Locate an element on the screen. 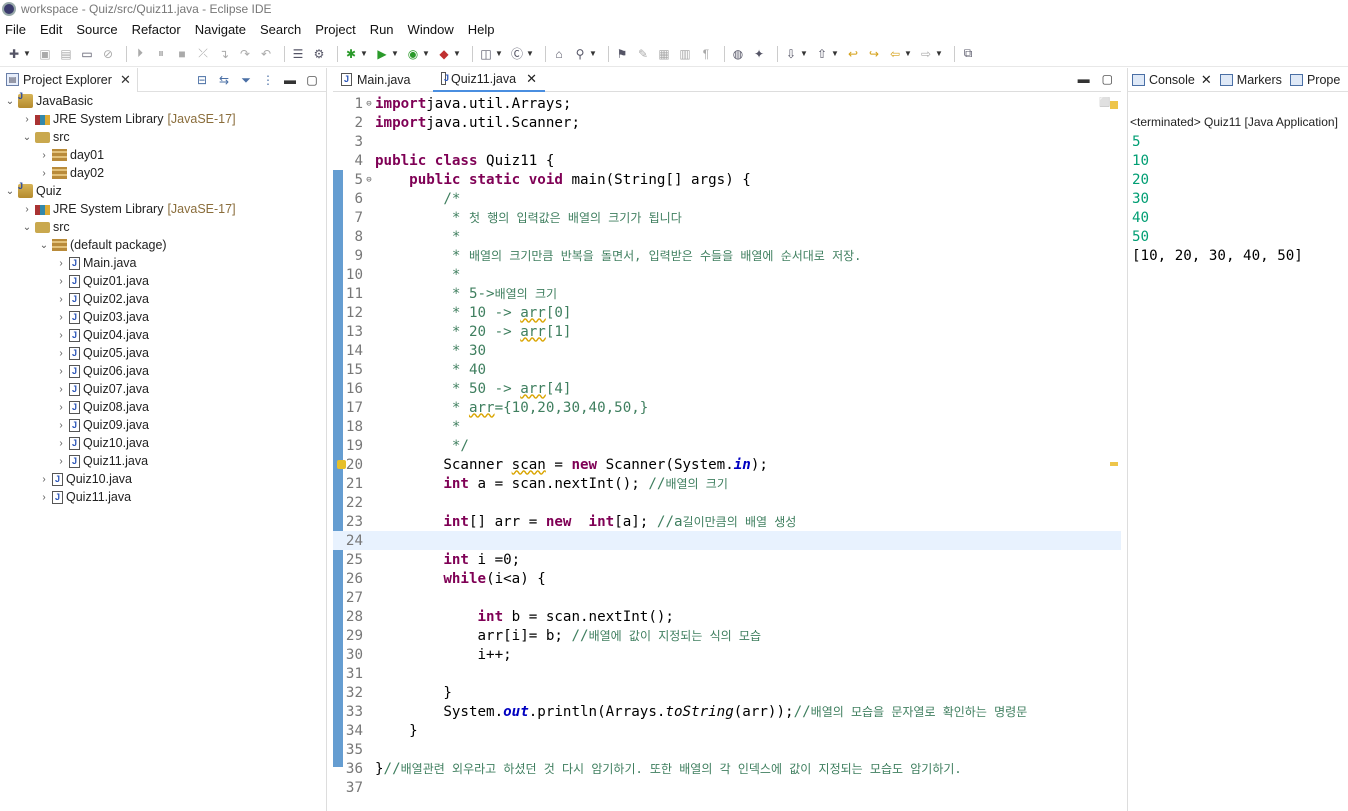 The image size is (1348, 811). skip-breakpoints-icon: ⊘ is located at coordinates (108, 54).